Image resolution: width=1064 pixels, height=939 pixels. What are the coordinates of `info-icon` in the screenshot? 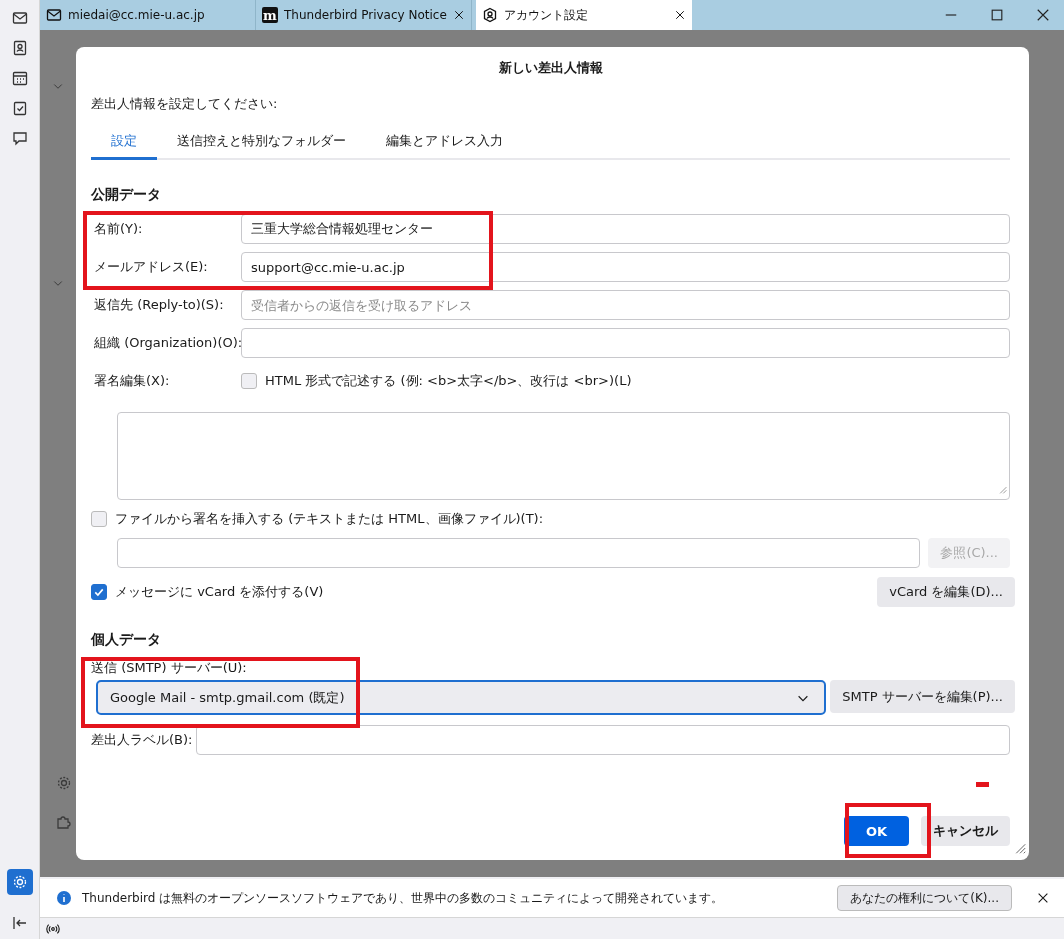 It's located at (64, 898).